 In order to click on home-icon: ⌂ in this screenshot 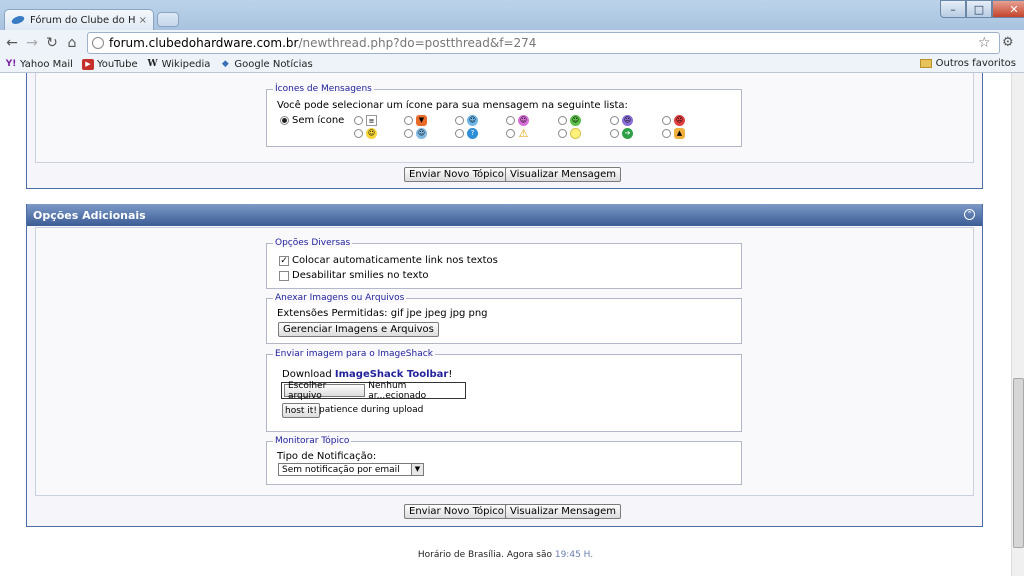, I will do `click(72, 43)`.